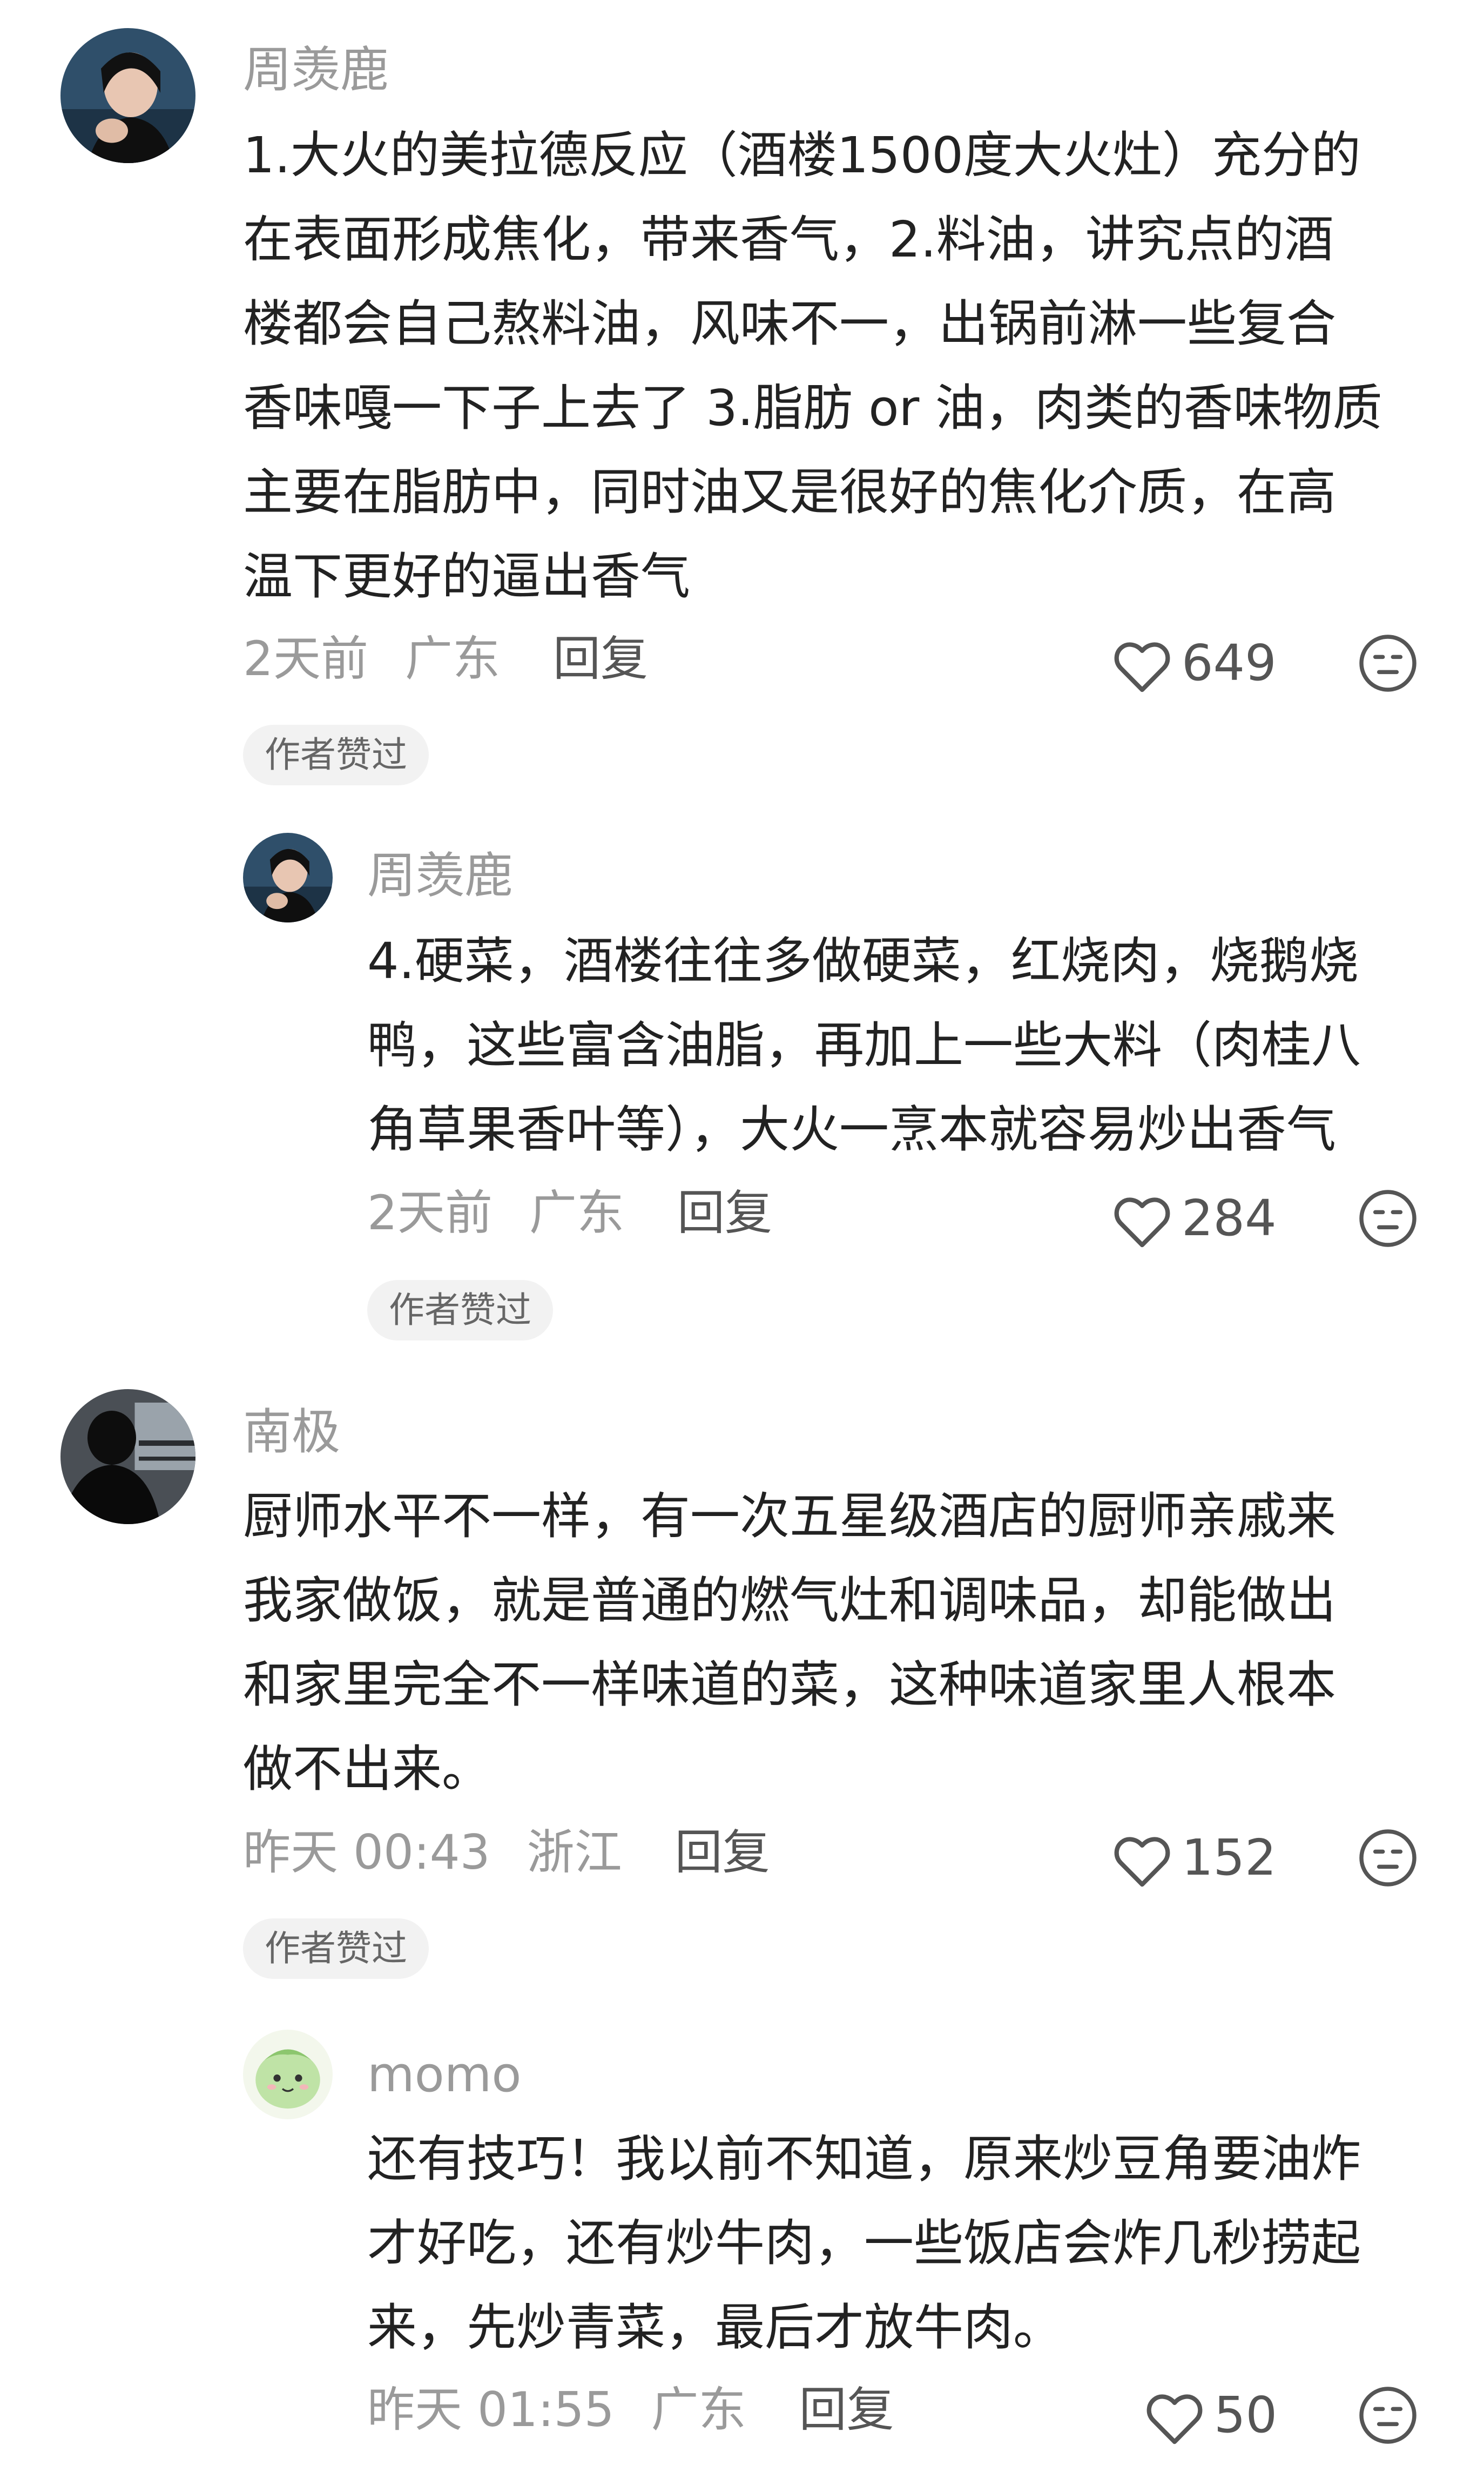 This screenshot has width=1484, height=2479. I want to click on comment-location: 浙江, so click(574, 1852).